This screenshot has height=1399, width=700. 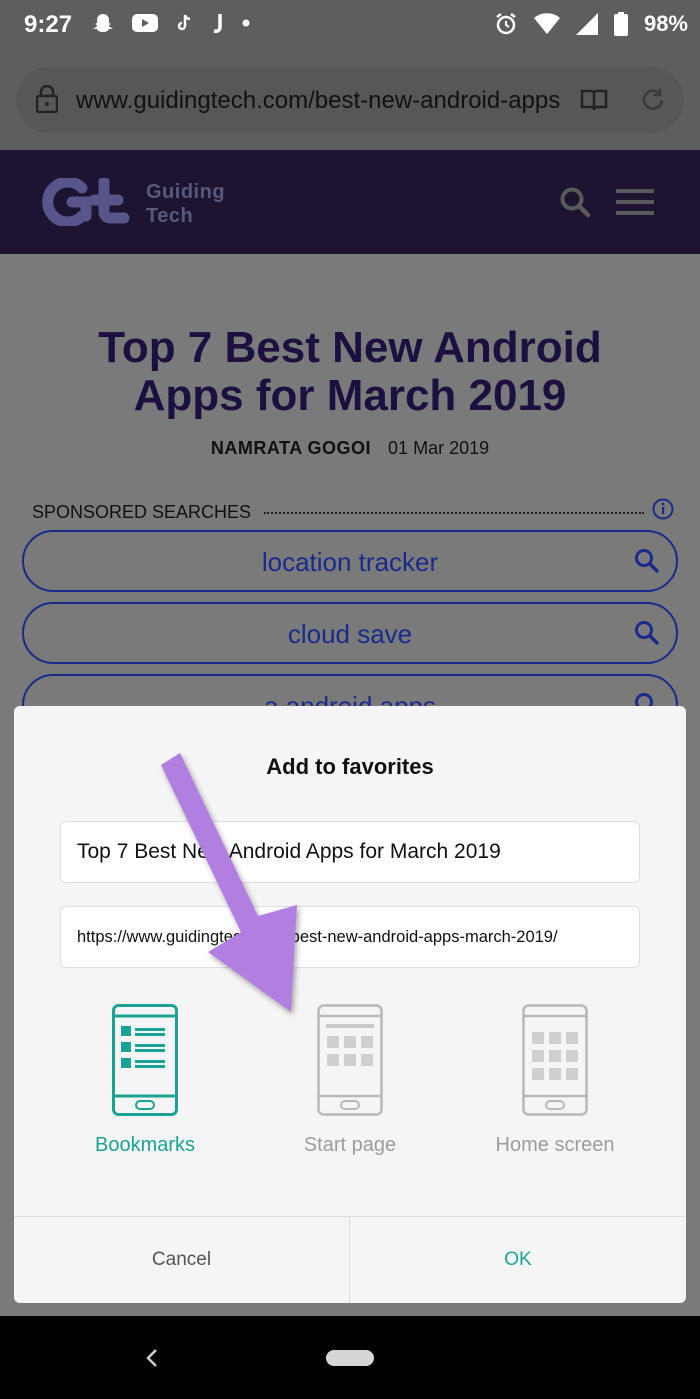 What do you see at coordinates (350, 766) in the screenshot?
I see `dialog-title: Add to favorites` at bounding box center [350, 766].